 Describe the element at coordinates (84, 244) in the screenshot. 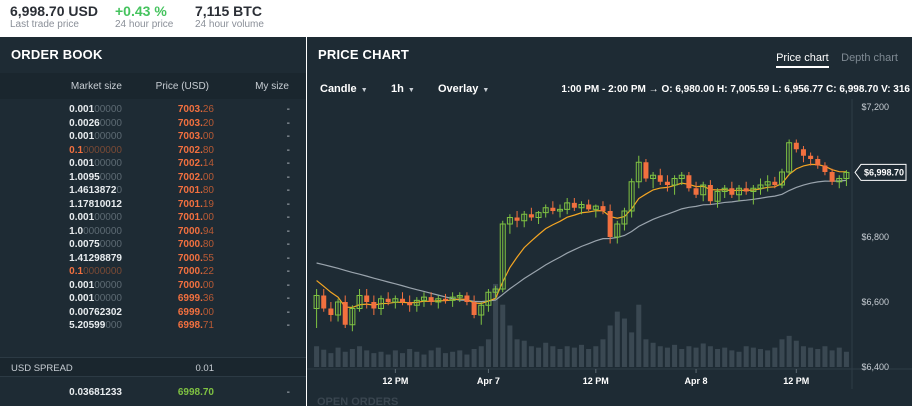

I see `ask-size-main: 0.0075` at that location.